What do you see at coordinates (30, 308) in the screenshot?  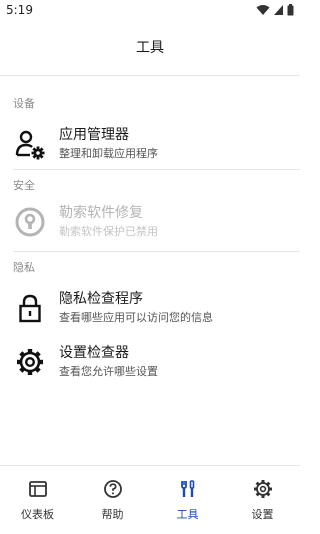 I see `padlock-icon` at bounding box center [30, 308].